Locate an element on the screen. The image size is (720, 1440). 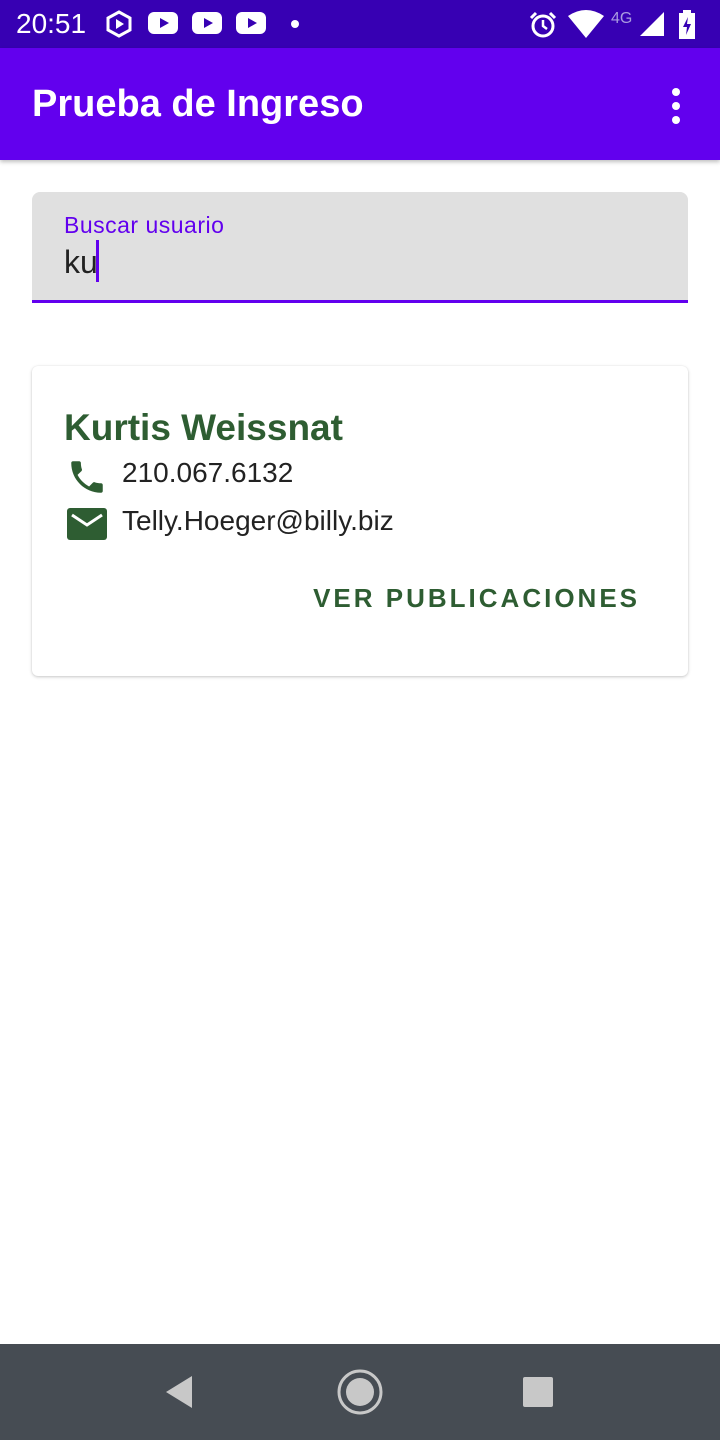
more-vert-icon is located at coordinates (676, 92).